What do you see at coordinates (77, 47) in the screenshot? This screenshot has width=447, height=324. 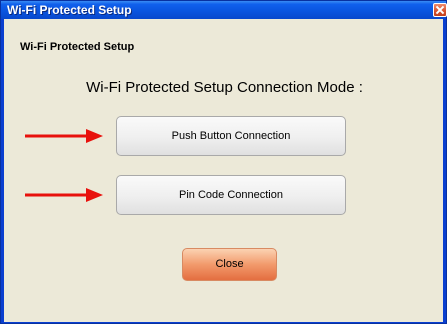 I see `section-label: Wi-Fi Protected Setup` at bounding box center [77, 47].